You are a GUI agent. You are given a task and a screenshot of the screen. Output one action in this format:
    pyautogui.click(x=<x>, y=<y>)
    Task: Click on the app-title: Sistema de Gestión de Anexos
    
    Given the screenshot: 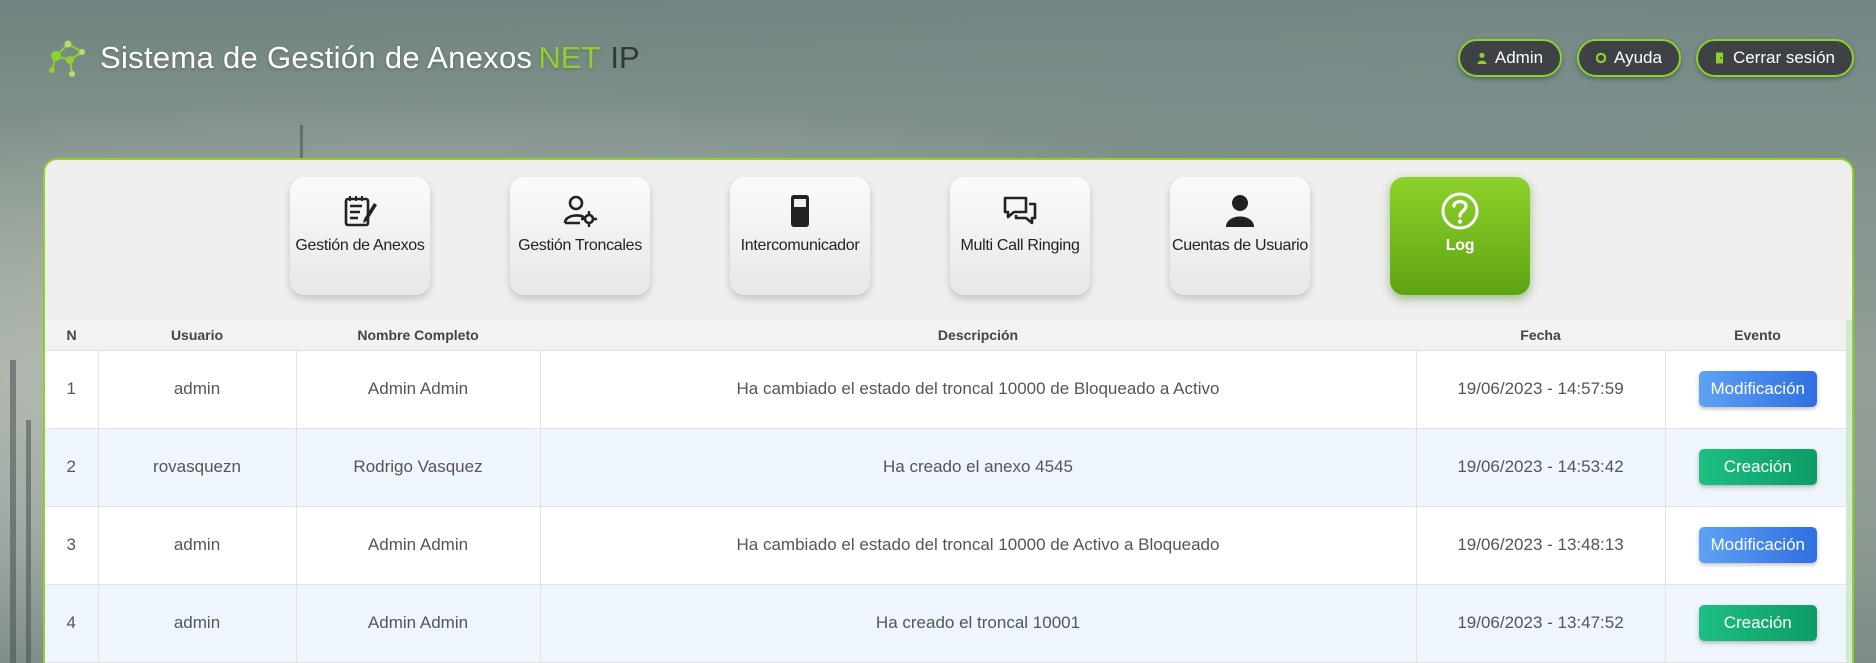 What is the action you would take?
    pyautogui.click(x=316, y=57)
    